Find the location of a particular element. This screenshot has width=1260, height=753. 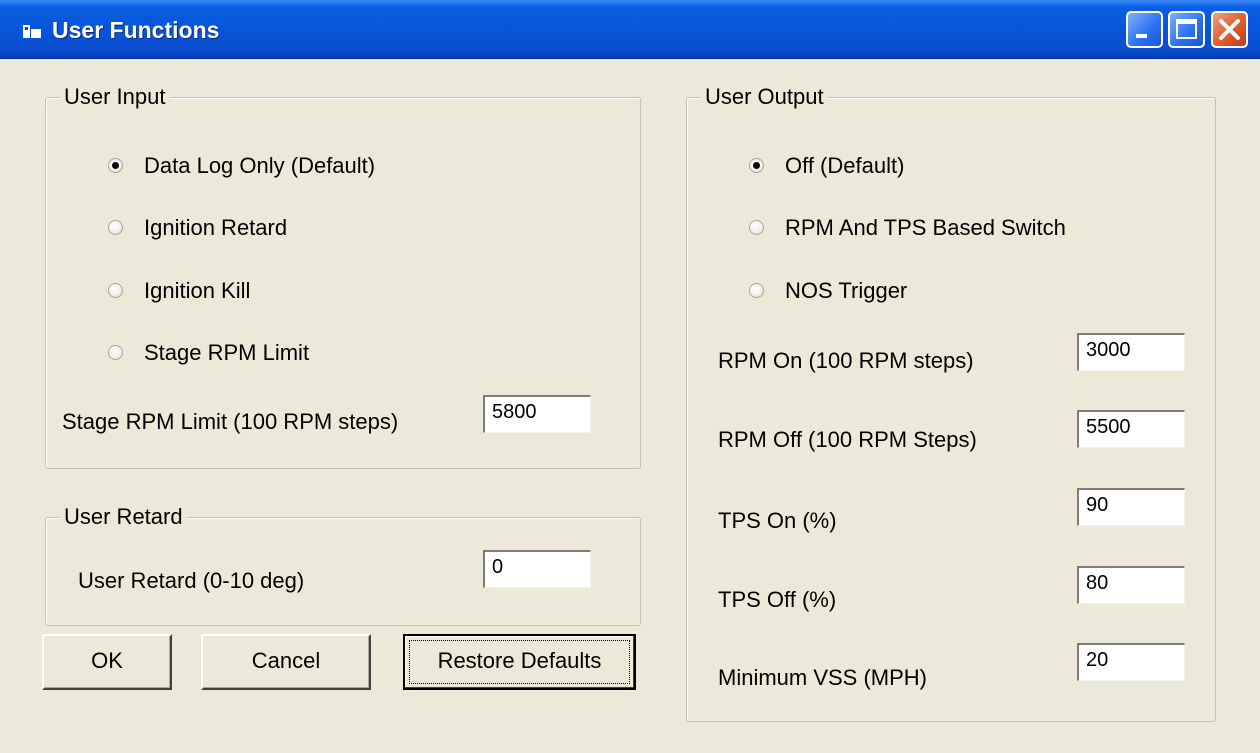

ok-button: OK is located at coordinates (107, 662).